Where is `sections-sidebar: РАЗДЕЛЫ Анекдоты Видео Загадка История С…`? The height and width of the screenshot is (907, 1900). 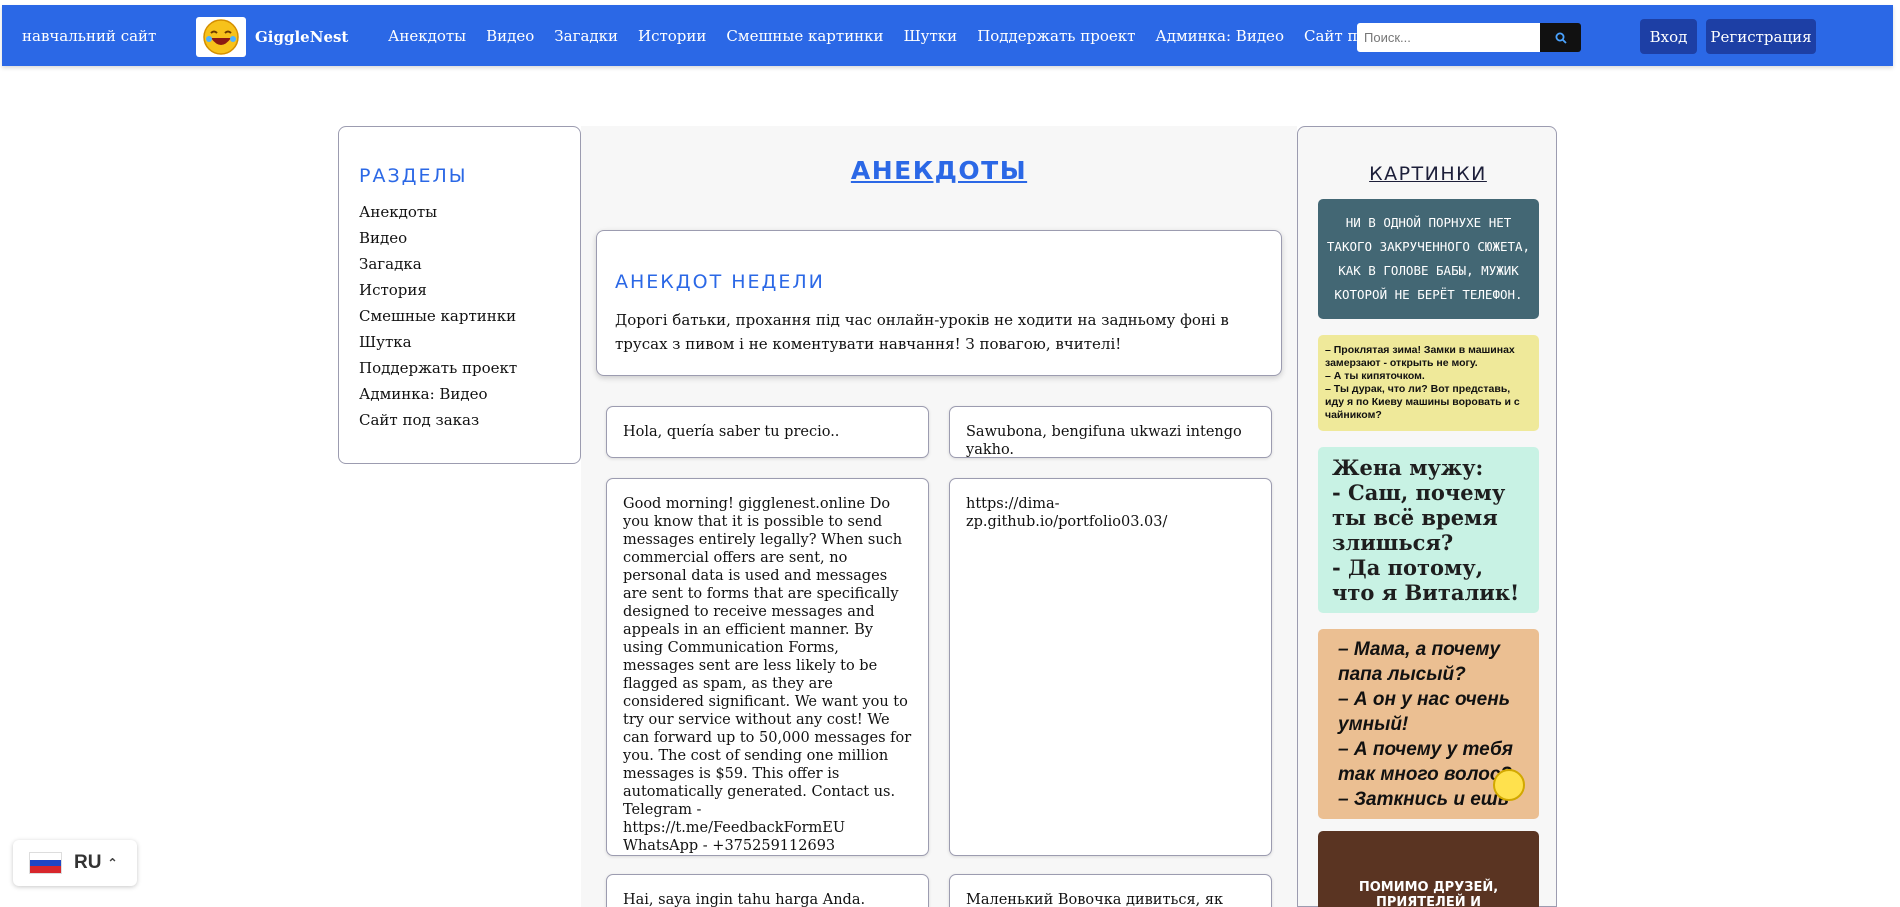
sections-sidebar: РАЗДЕЛЫ Анекдоты Видео Загадка История С… is located at coordinates (459, 295).